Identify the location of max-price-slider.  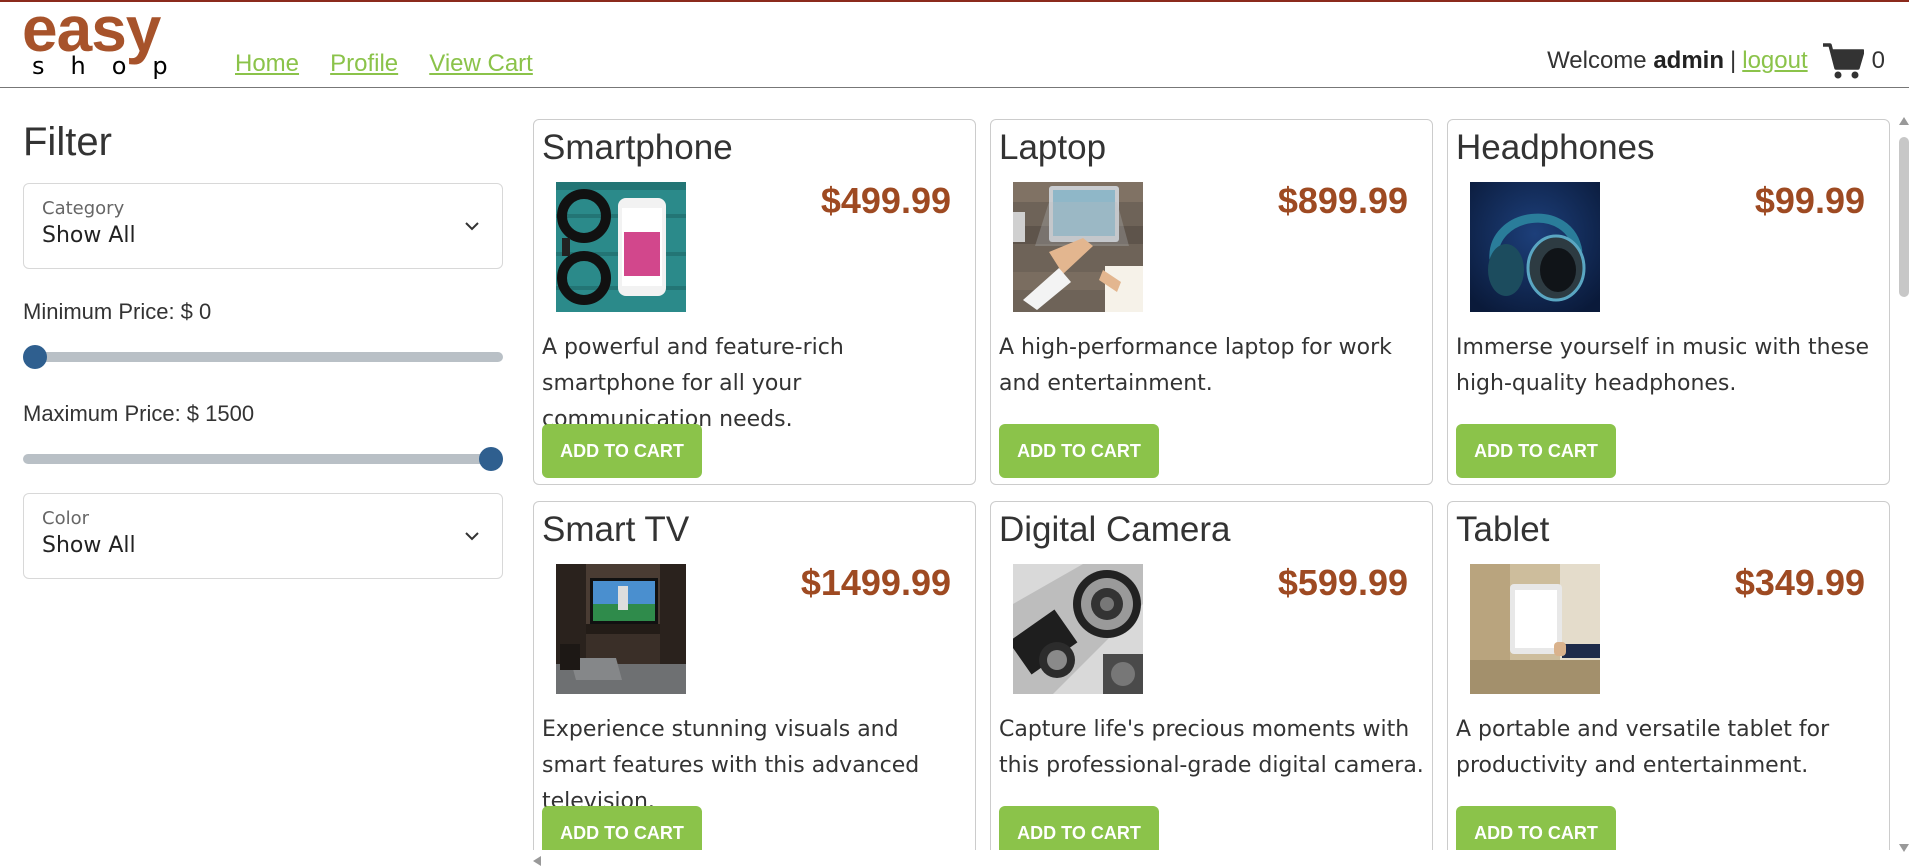
(263, 458).